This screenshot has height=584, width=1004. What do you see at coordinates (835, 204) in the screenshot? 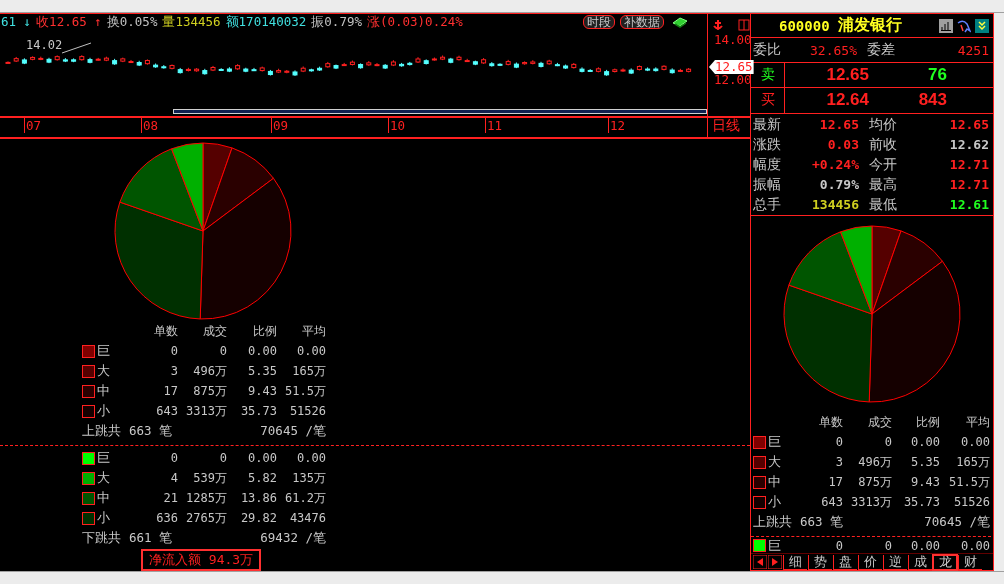
I see `field-value: 134456` at bounding box center [835, 204].